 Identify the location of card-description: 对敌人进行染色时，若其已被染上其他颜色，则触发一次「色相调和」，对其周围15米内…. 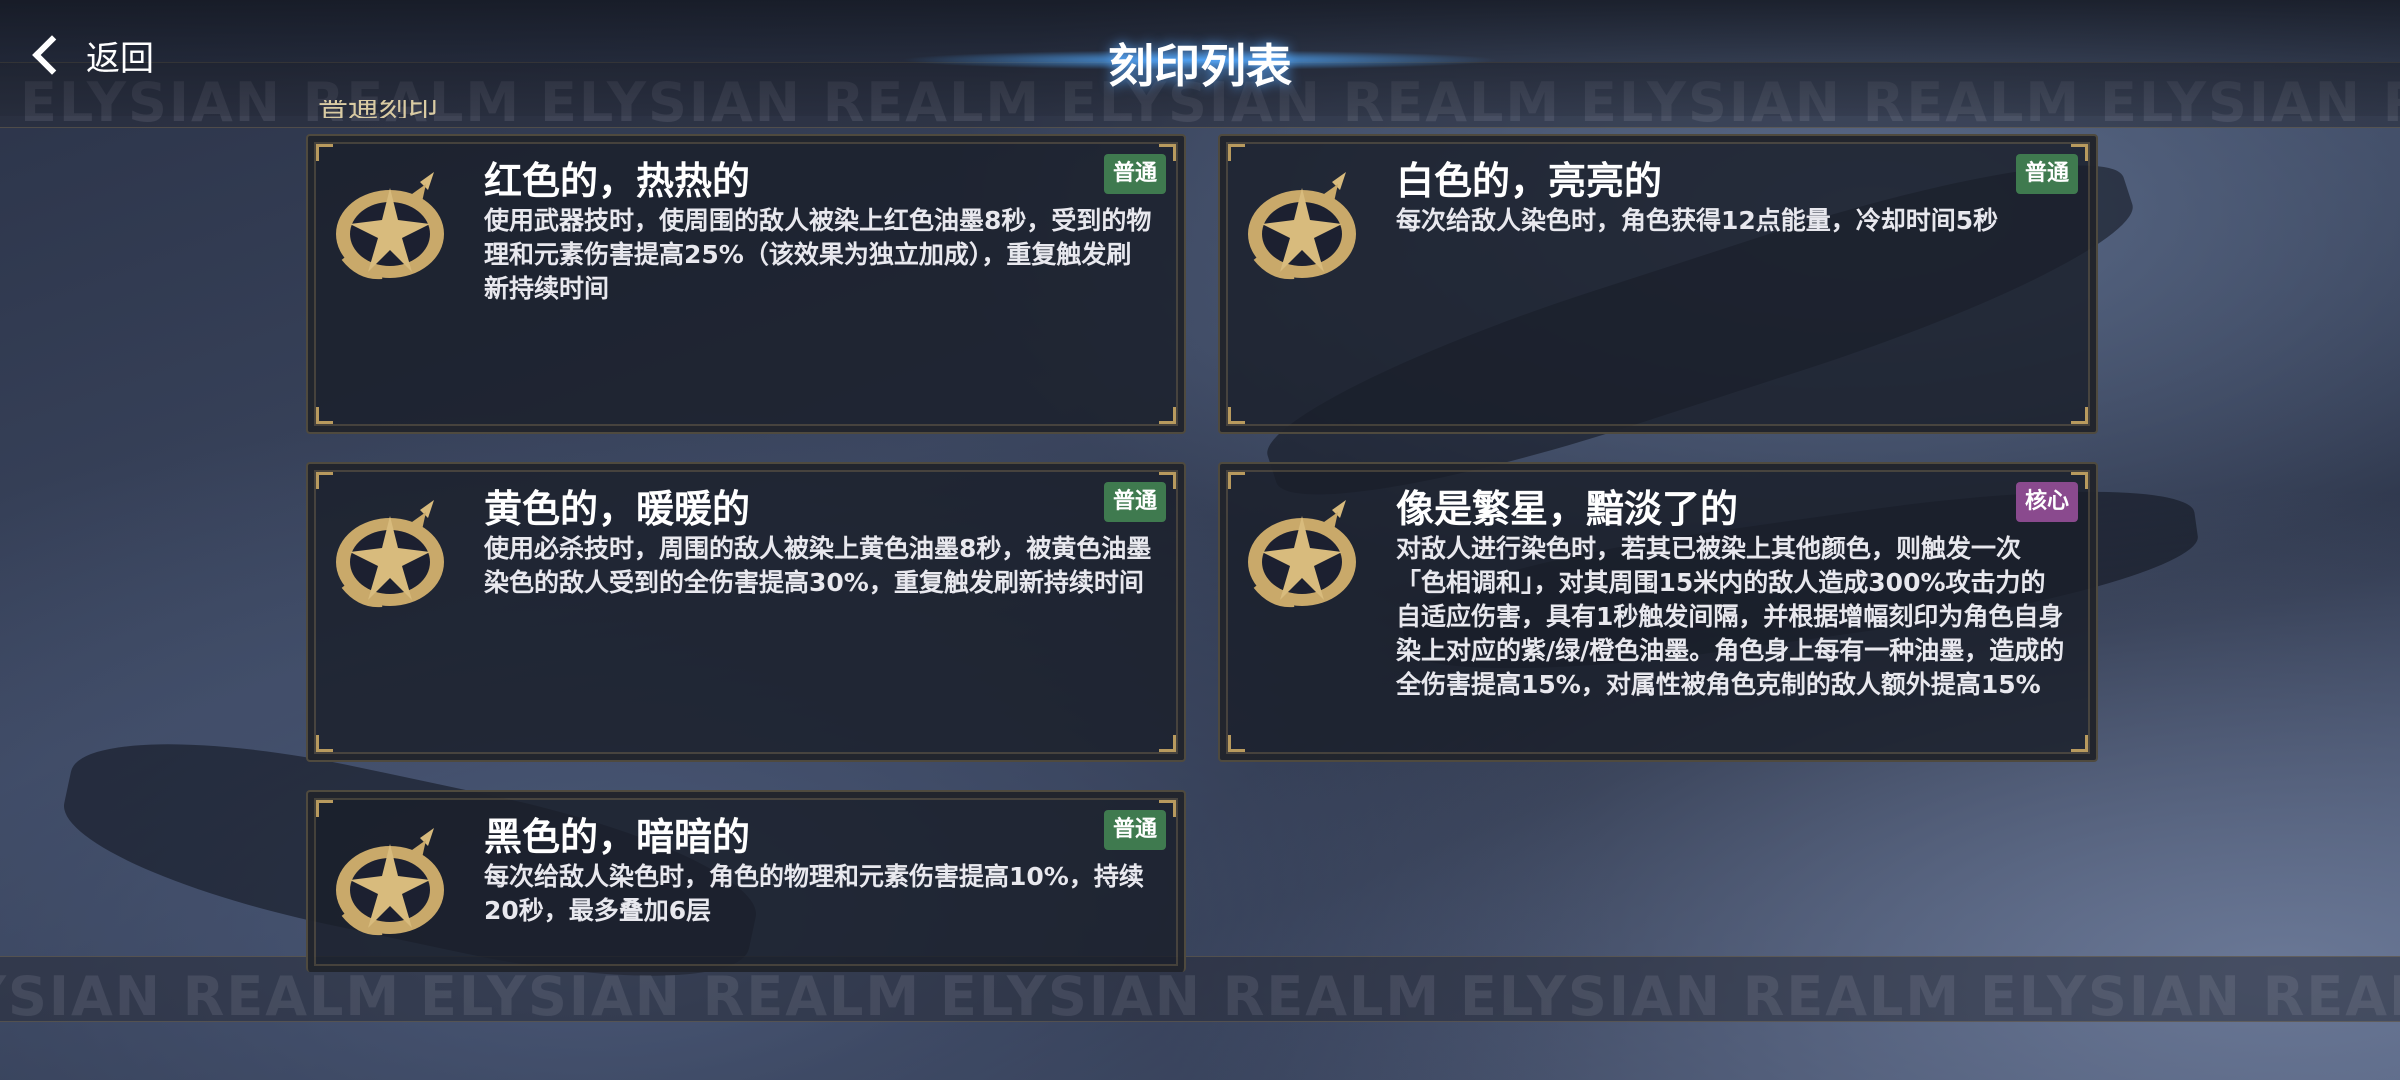
(1730, 616).